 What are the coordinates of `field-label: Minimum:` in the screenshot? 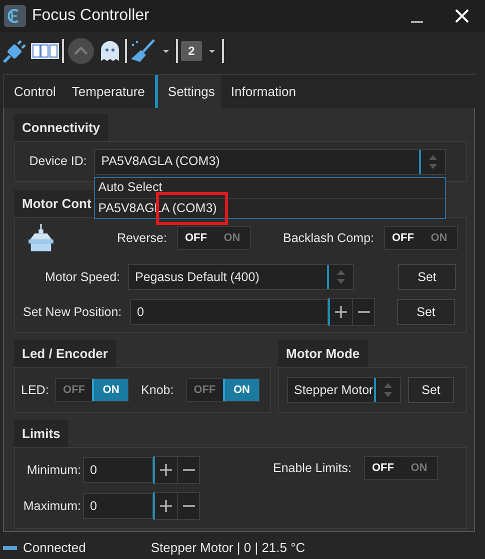 It's located at (53, 470).